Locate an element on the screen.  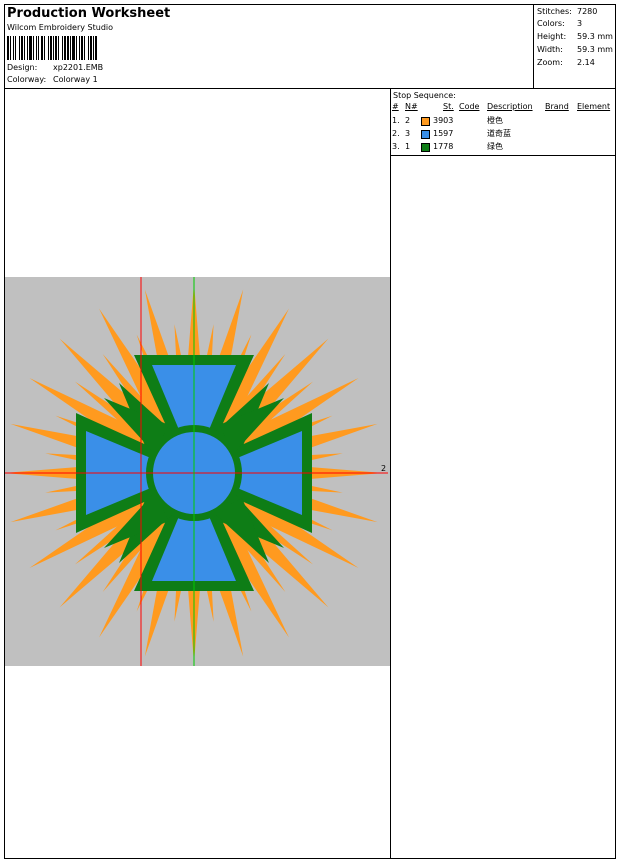
stop-index: 3. is located at coordinates (396, 146).